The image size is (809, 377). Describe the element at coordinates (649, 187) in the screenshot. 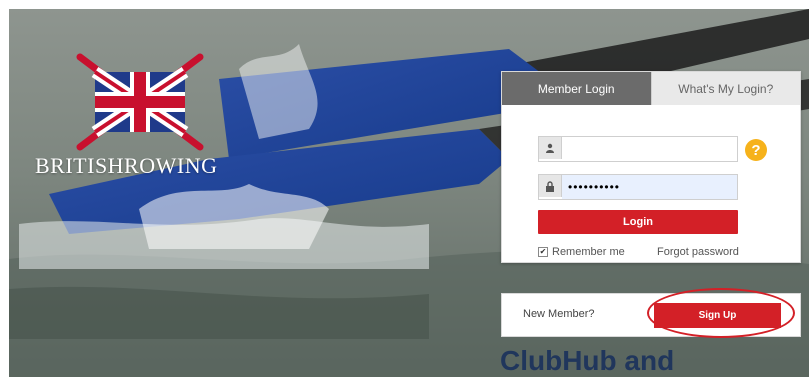

I see `password-input` at that location.